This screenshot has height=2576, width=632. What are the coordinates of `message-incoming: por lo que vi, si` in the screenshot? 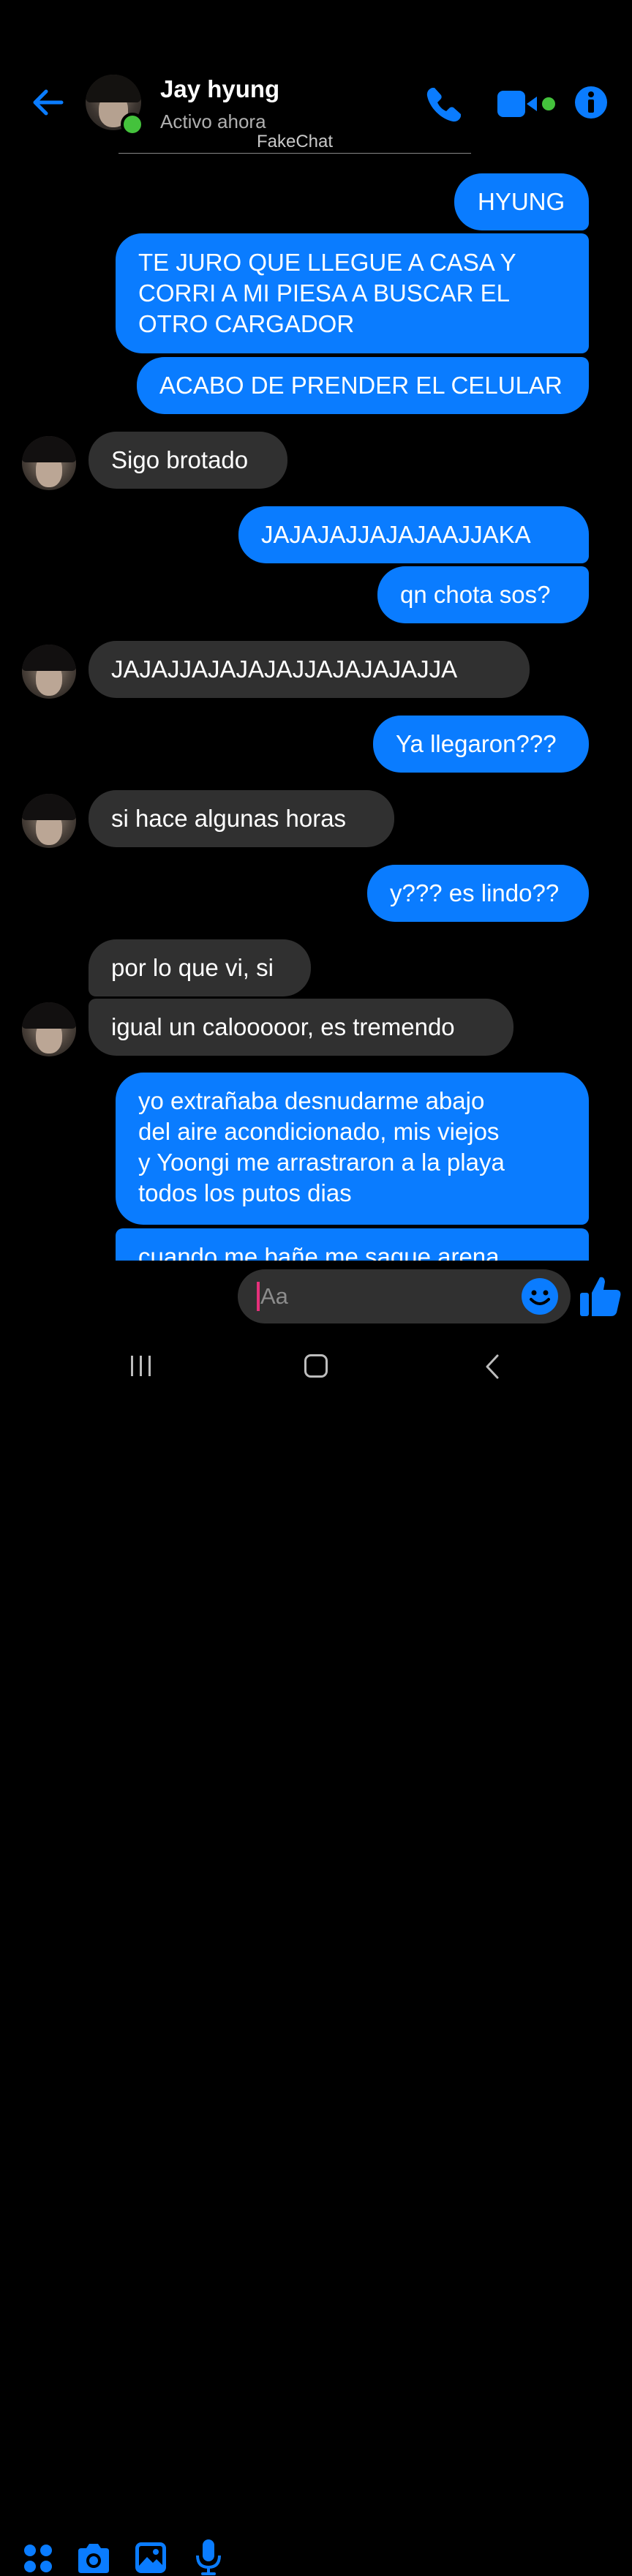 It's located at (200, 968).